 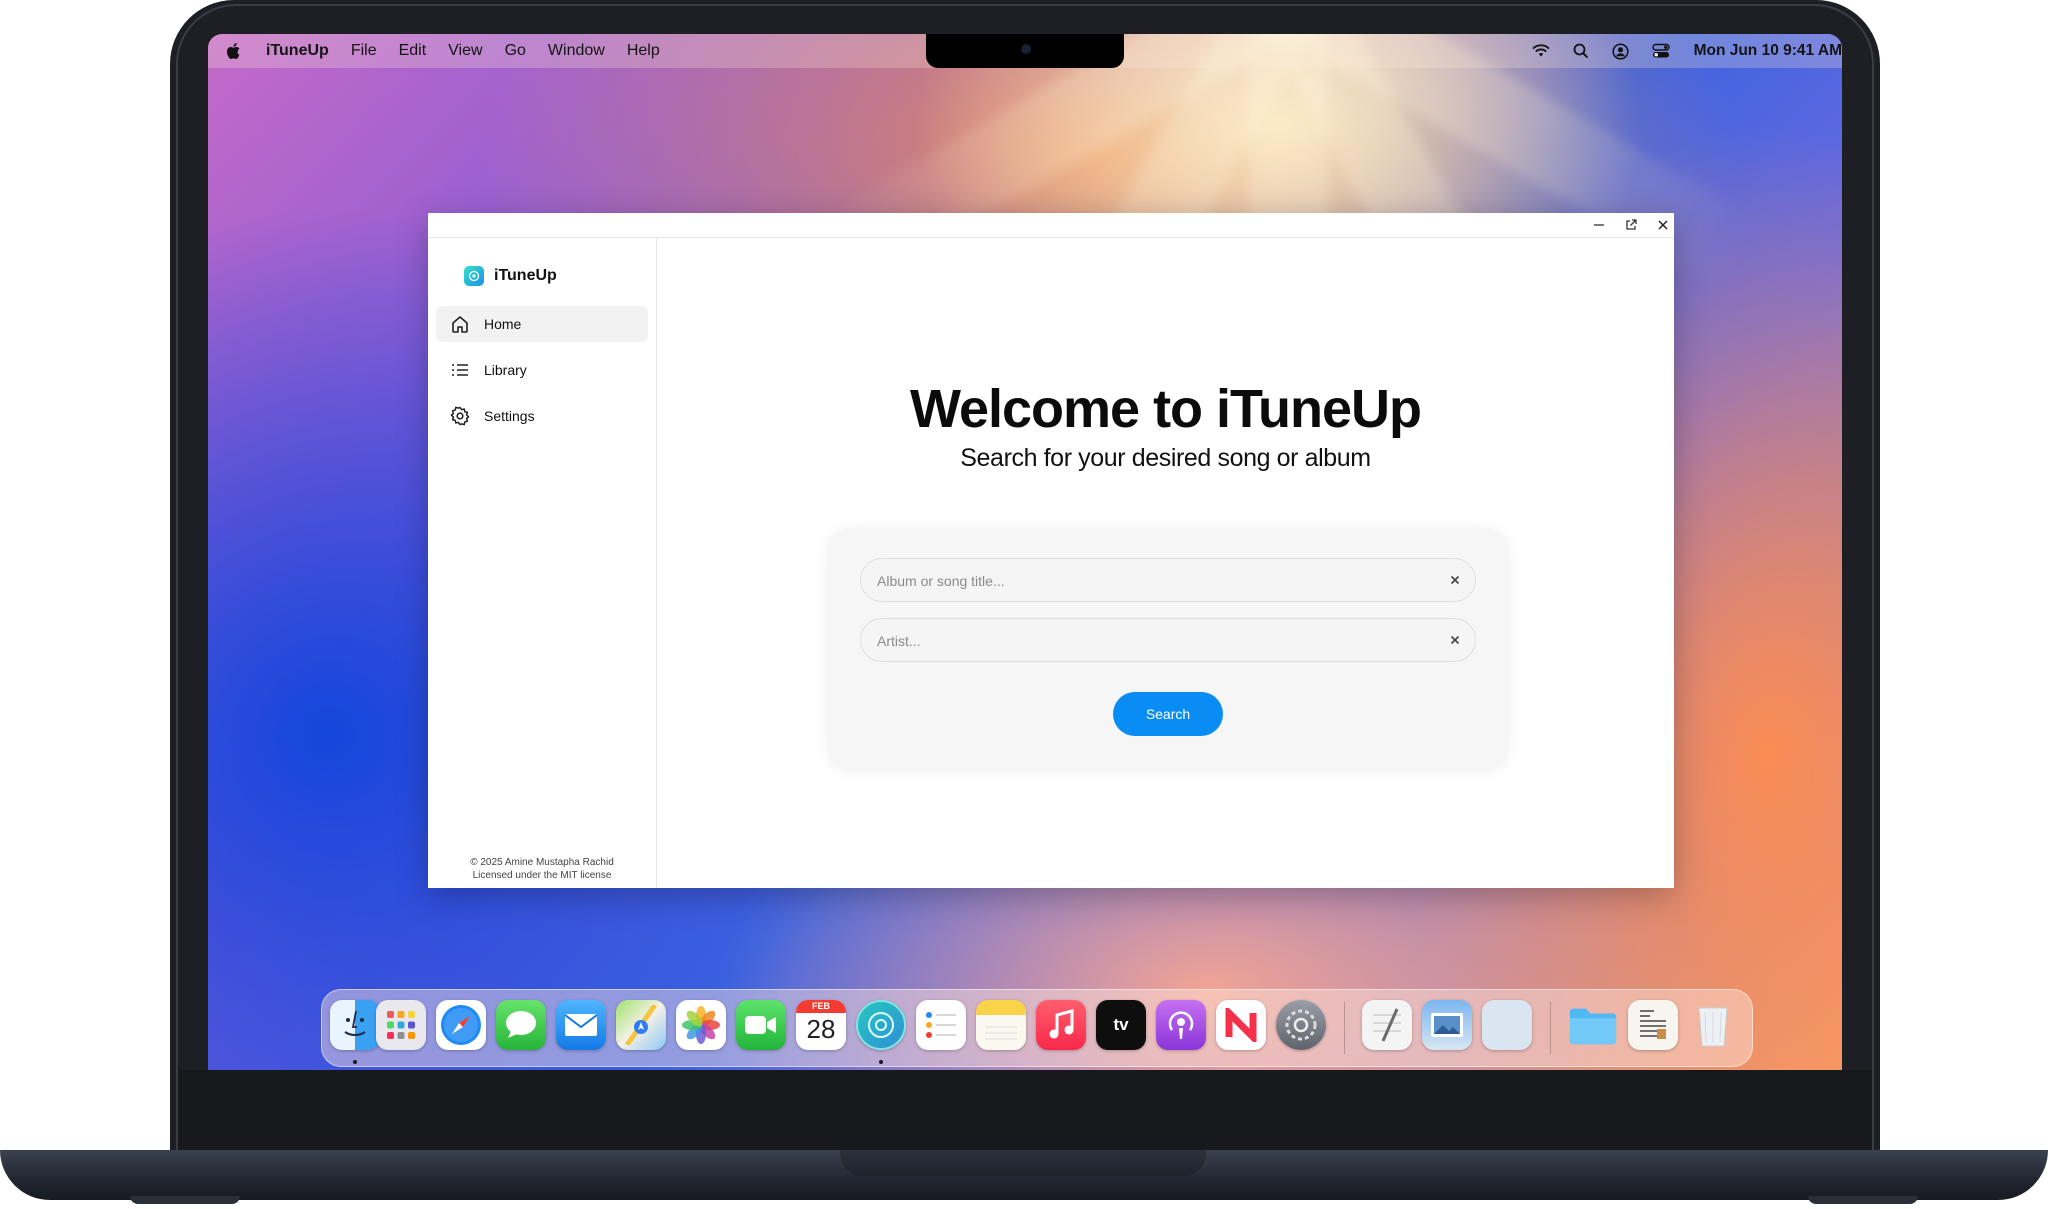 I want to click on status-area: Mon Jun 10 9:41 AM, so click(x=1677, y=51).